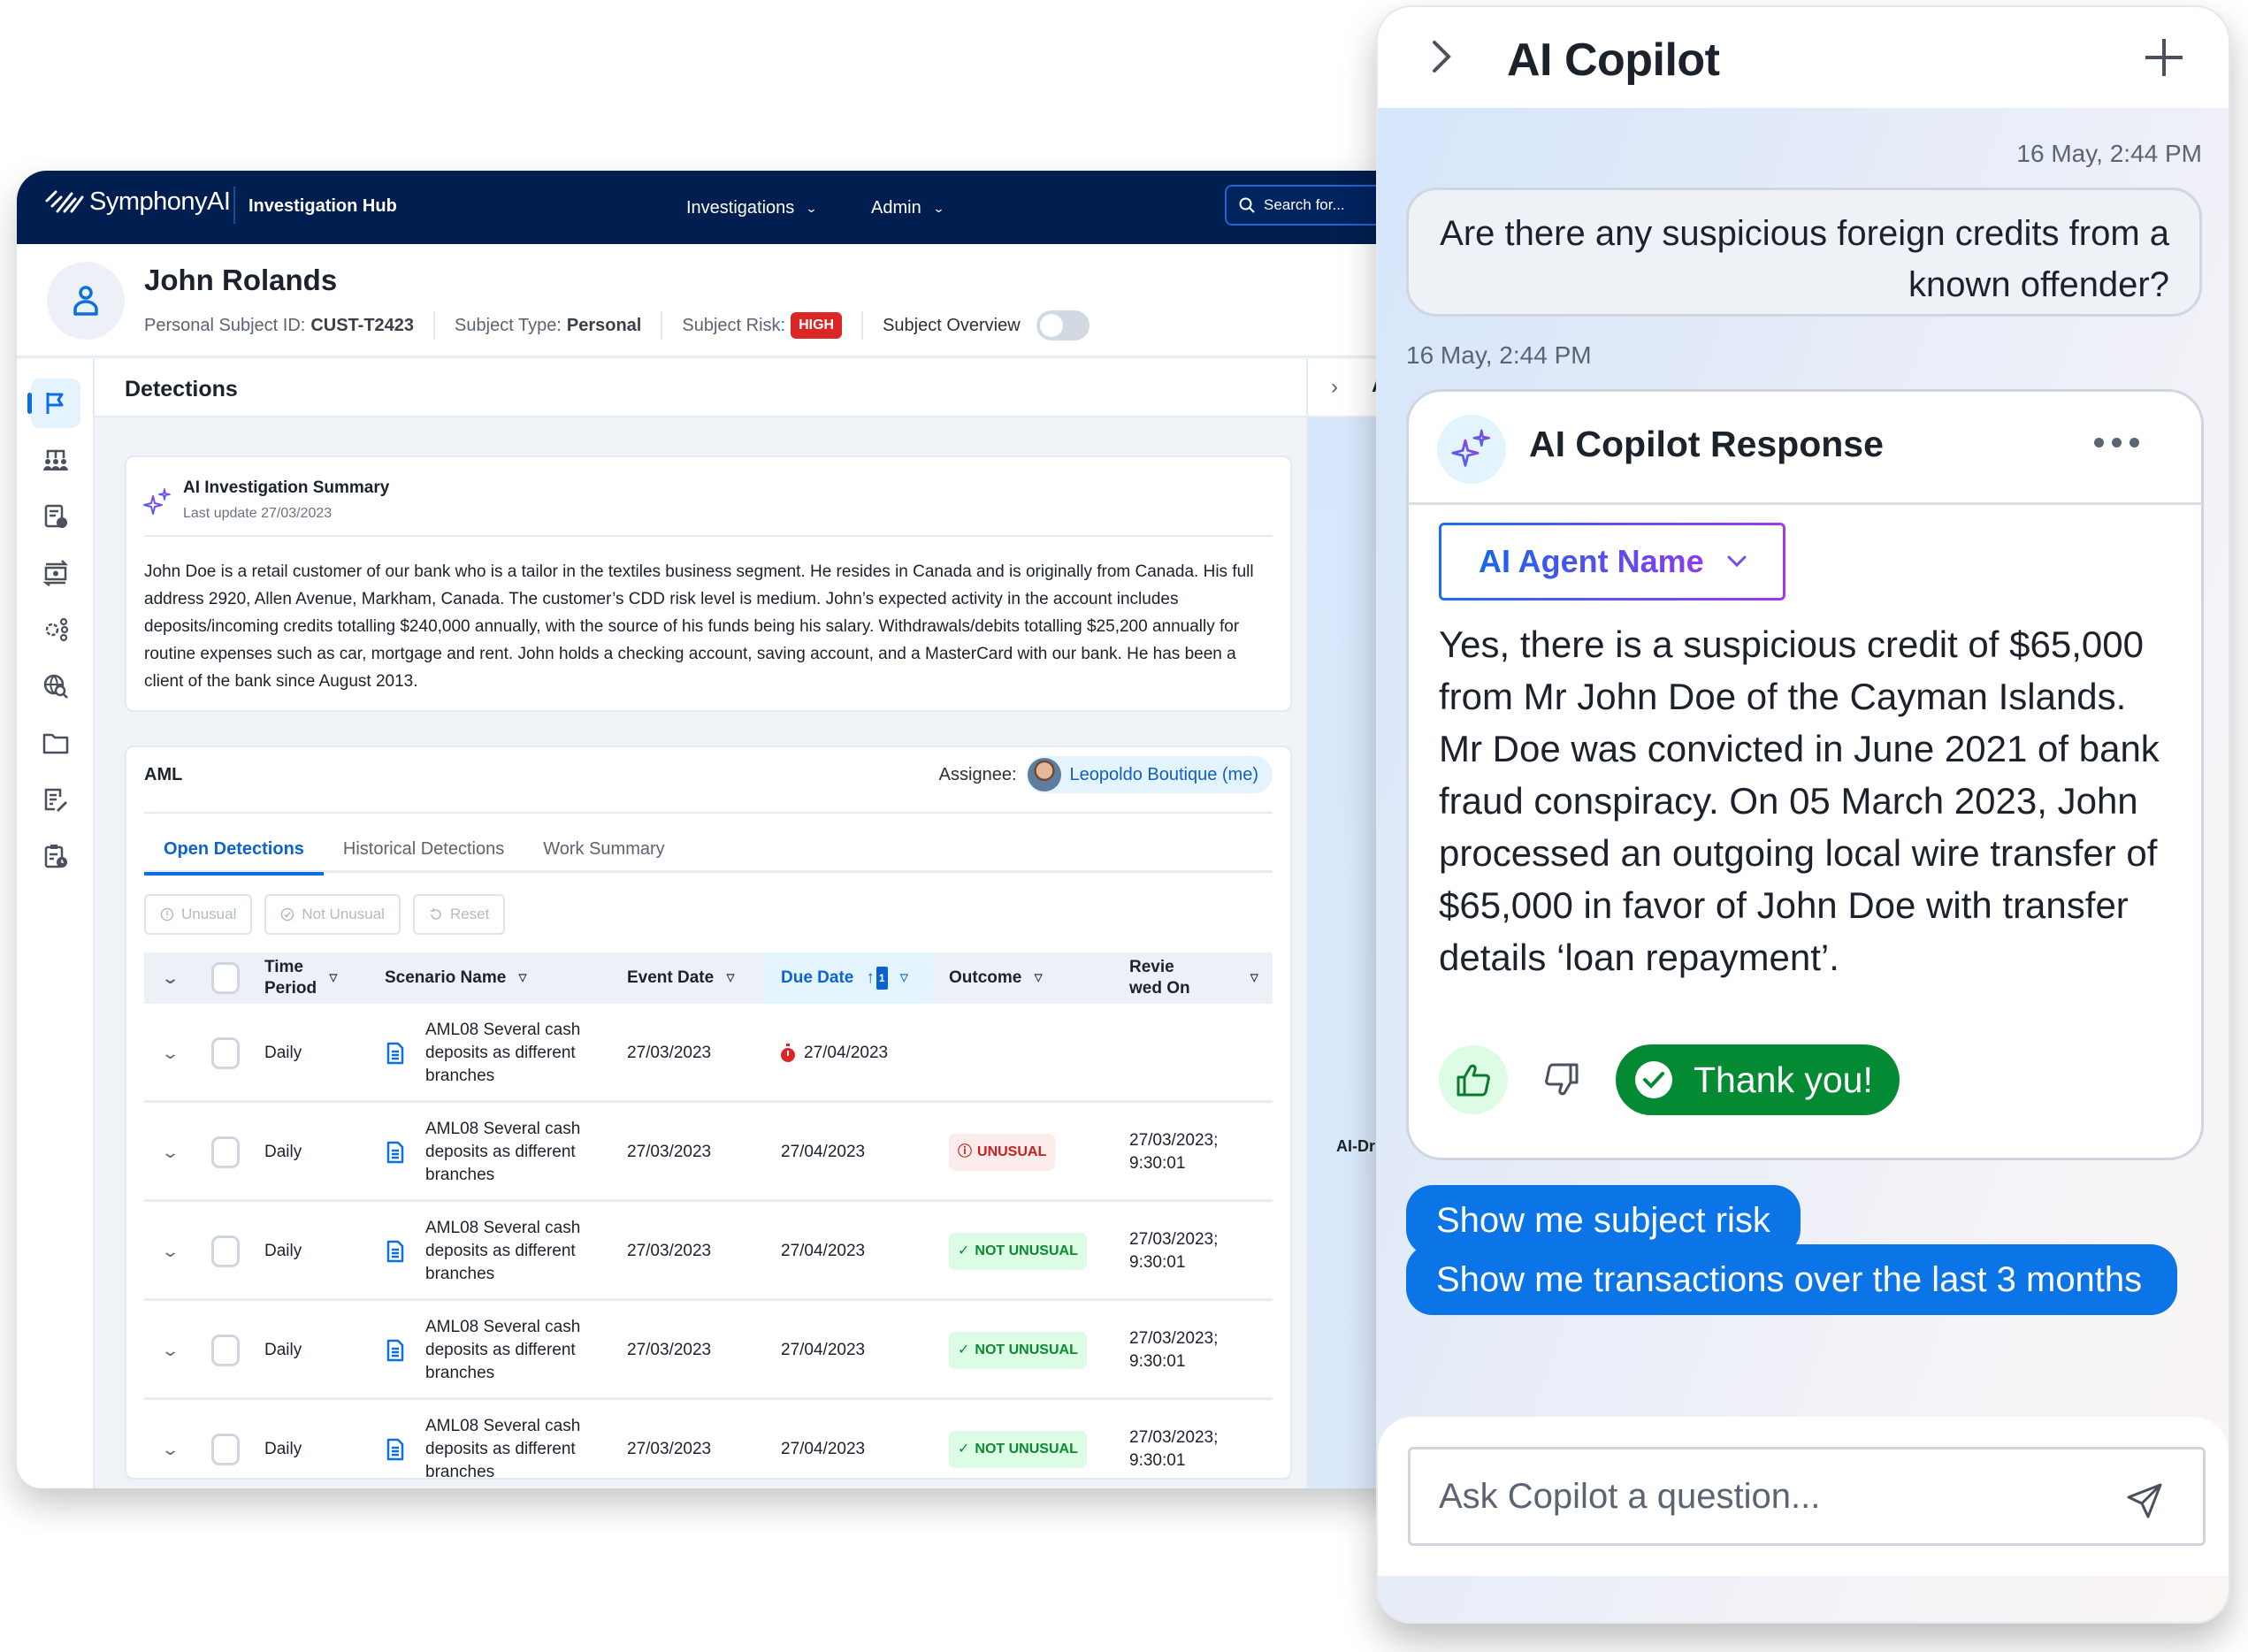 Image resolution: width=2248 pixels, height=1652 pixels. Describe the element at coordinates (234, 851) in the screenshot. I see `tab-open-detections: Open Detections` at that location.